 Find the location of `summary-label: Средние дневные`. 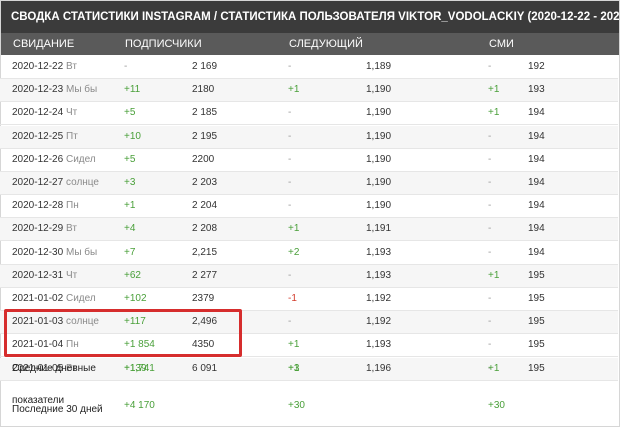

summary-label: Средние дневные is located at coordinates (54, 368).